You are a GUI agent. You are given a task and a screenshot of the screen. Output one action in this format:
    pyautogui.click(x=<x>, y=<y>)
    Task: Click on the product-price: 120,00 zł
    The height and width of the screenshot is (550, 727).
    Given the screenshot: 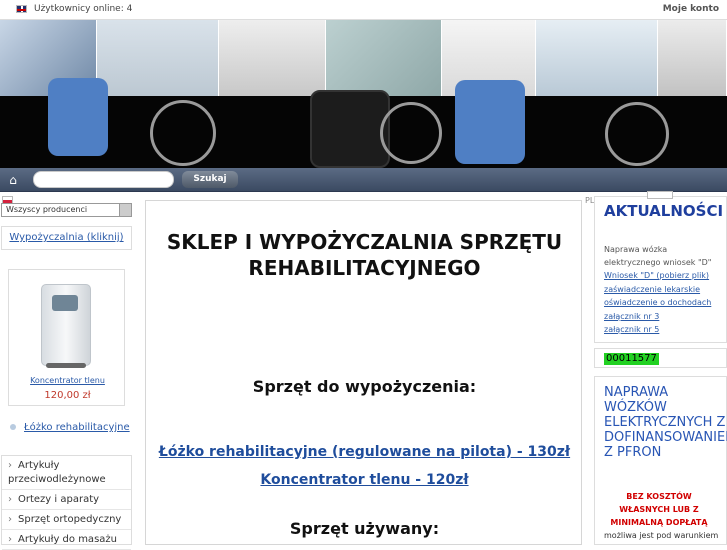 What is the action you would take?
    pyautogui.click(x=67, y=395)
    